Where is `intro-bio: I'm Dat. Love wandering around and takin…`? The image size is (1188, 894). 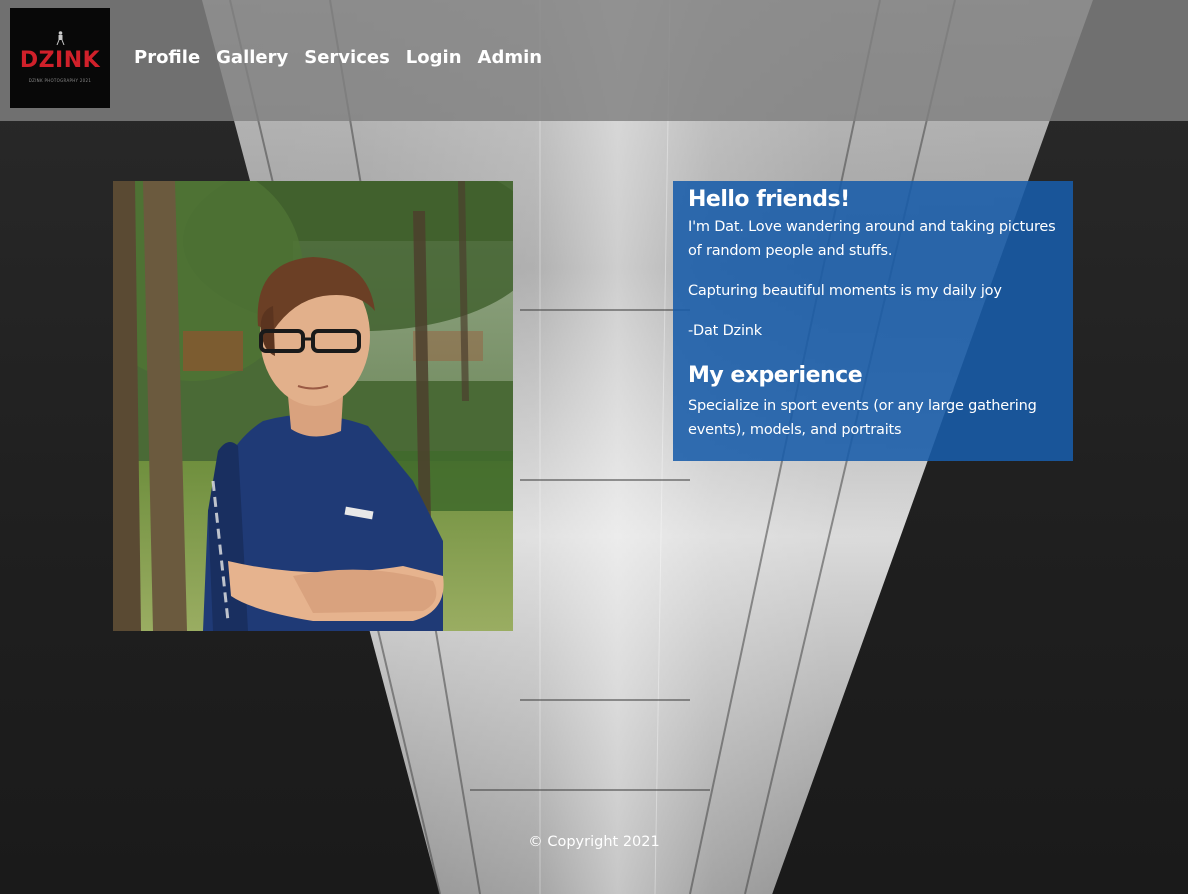 intro-bio: I'm Dat. Love wandering around and takin… is located at coordinates (872, 239).